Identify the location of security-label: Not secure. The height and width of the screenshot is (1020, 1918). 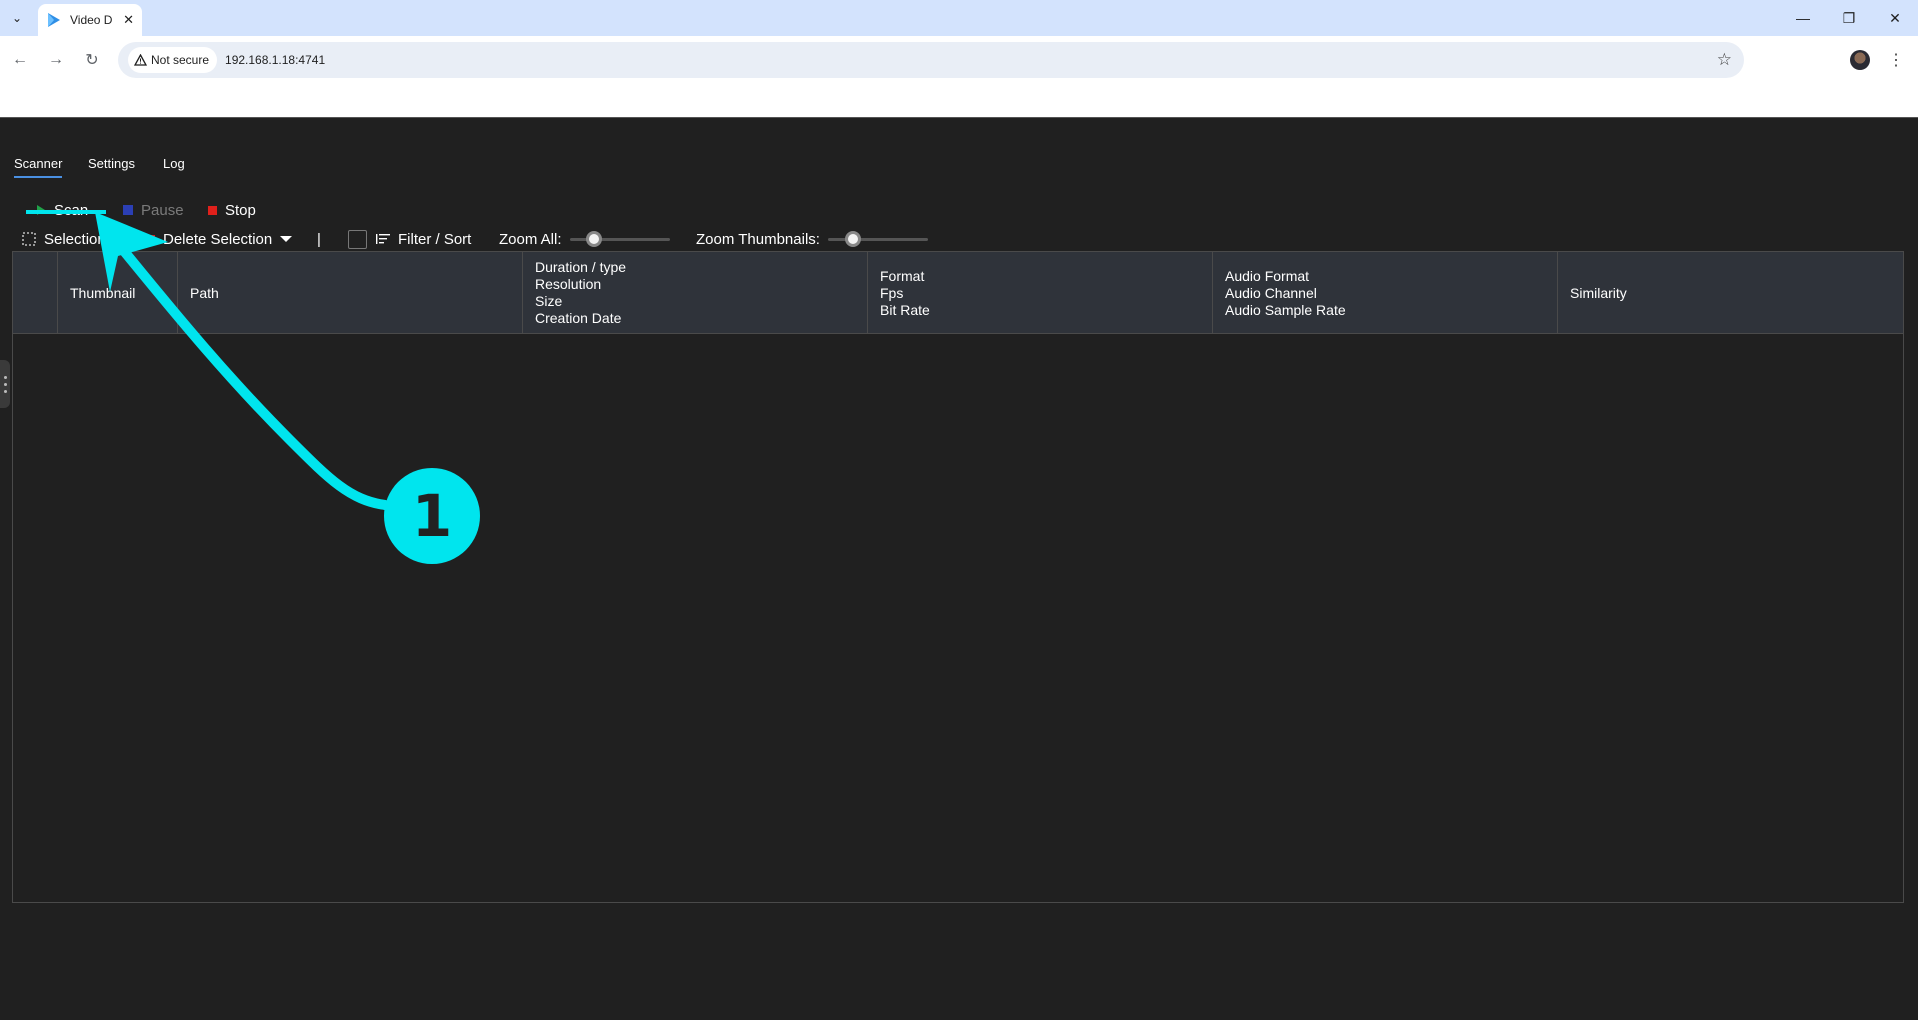
(180, 60).